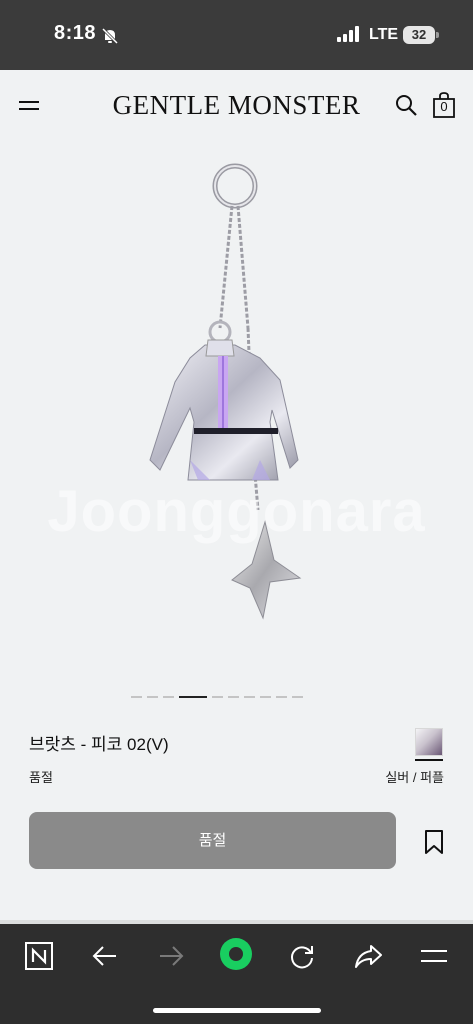 The image size is (473, 1024). What do you see at coordinates (429, 742) in the screenshot?
I see `color-swatch` at bounding box center [429, 742].